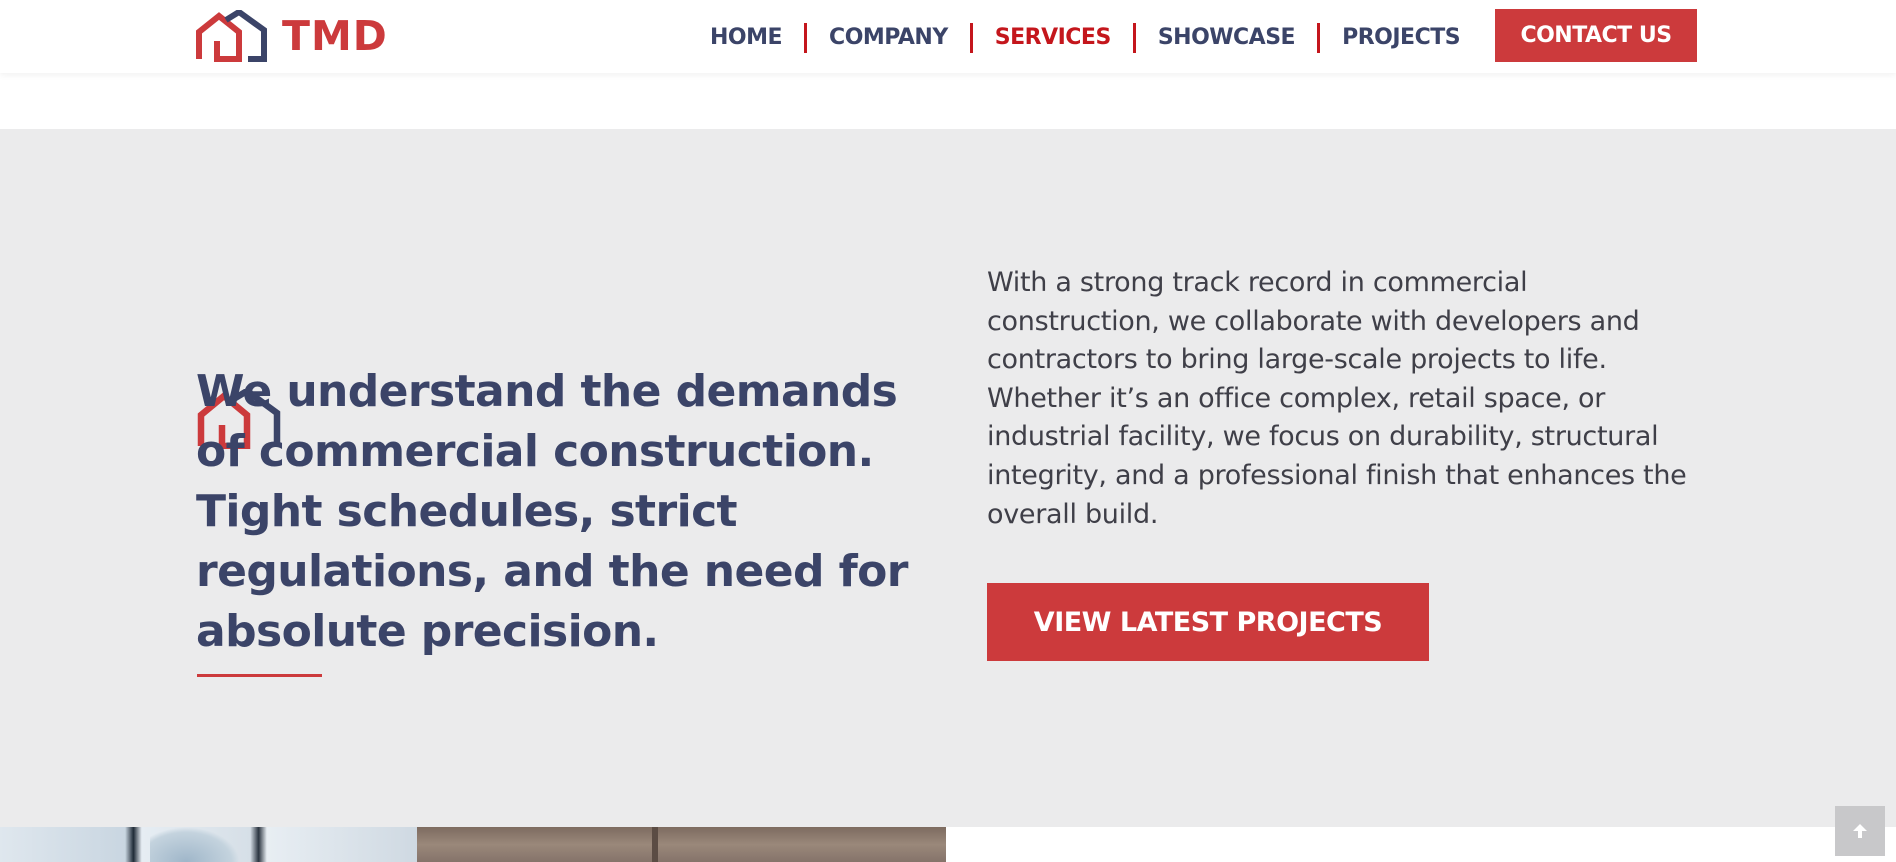 This screenshot has height=862, width=1896. Describe the element at coordinates (259, 675) in the screenshot. I see `headline-underline` at that location.